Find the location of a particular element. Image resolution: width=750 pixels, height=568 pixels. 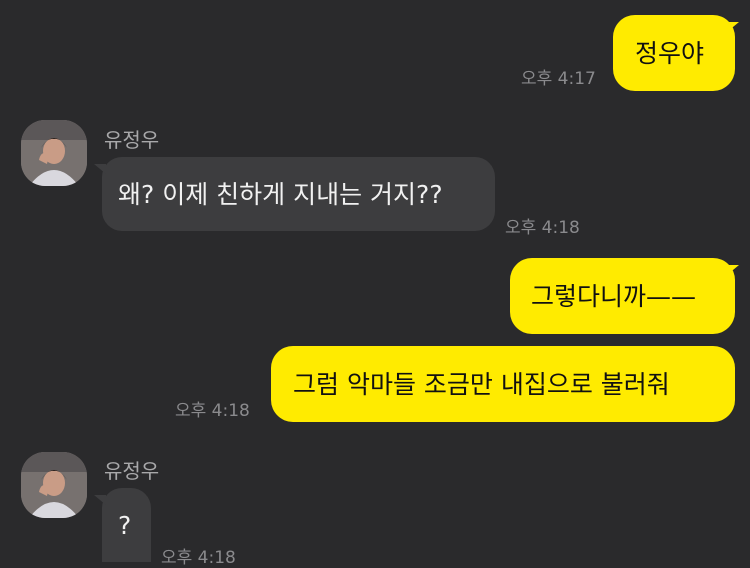

message-text: ? is located at coordinates (125, 525).